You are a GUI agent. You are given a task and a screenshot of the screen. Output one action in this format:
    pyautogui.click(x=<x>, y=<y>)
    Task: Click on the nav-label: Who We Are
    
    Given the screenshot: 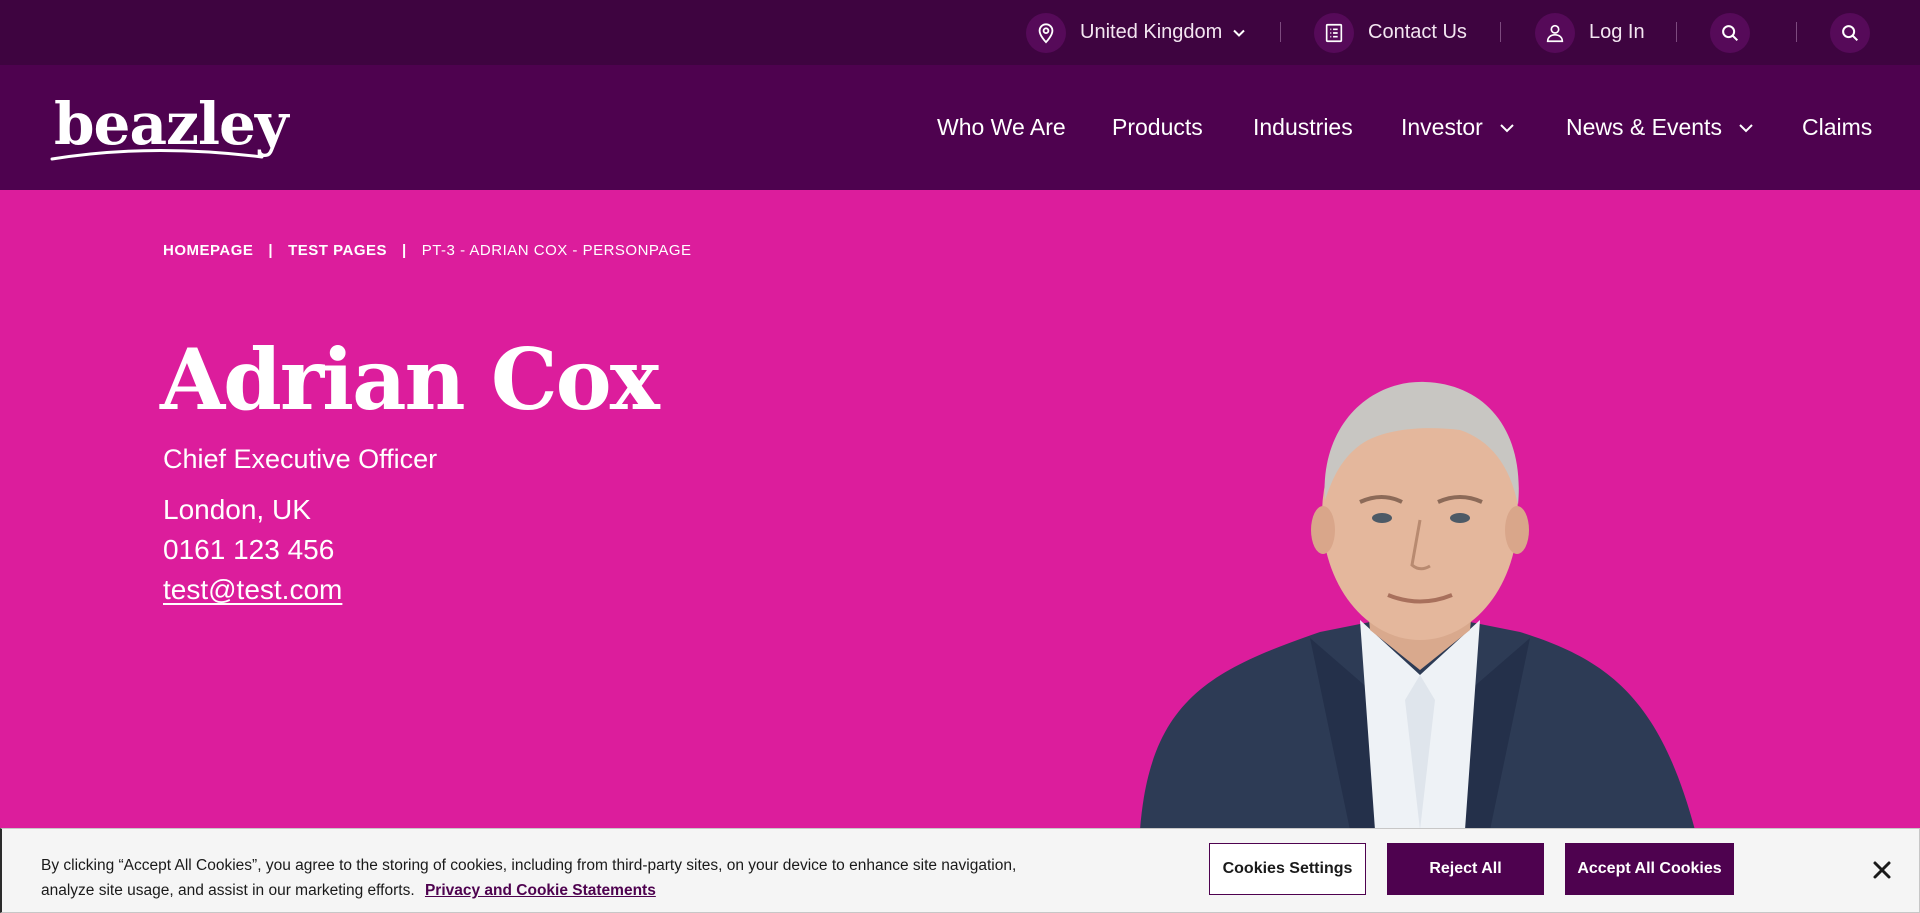 What is the action you would take?
    pyautogui.click(x=1001, y=127)
    